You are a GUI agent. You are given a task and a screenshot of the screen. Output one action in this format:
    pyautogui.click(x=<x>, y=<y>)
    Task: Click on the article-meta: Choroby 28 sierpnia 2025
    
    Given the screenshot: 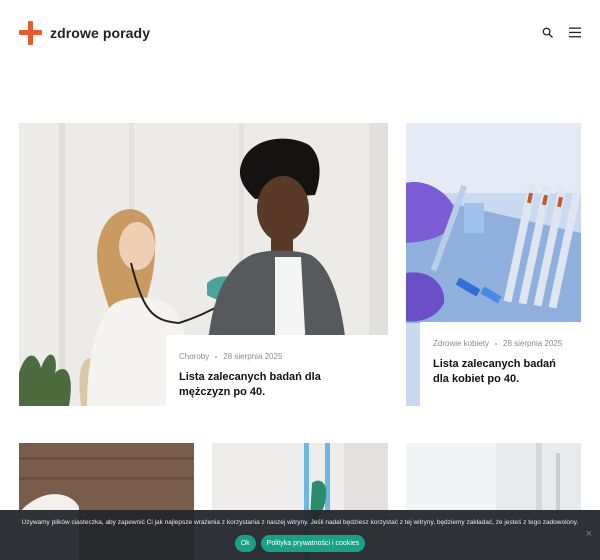 What is the action you would take?
    pyautogui.click(x=277, y=356)
    